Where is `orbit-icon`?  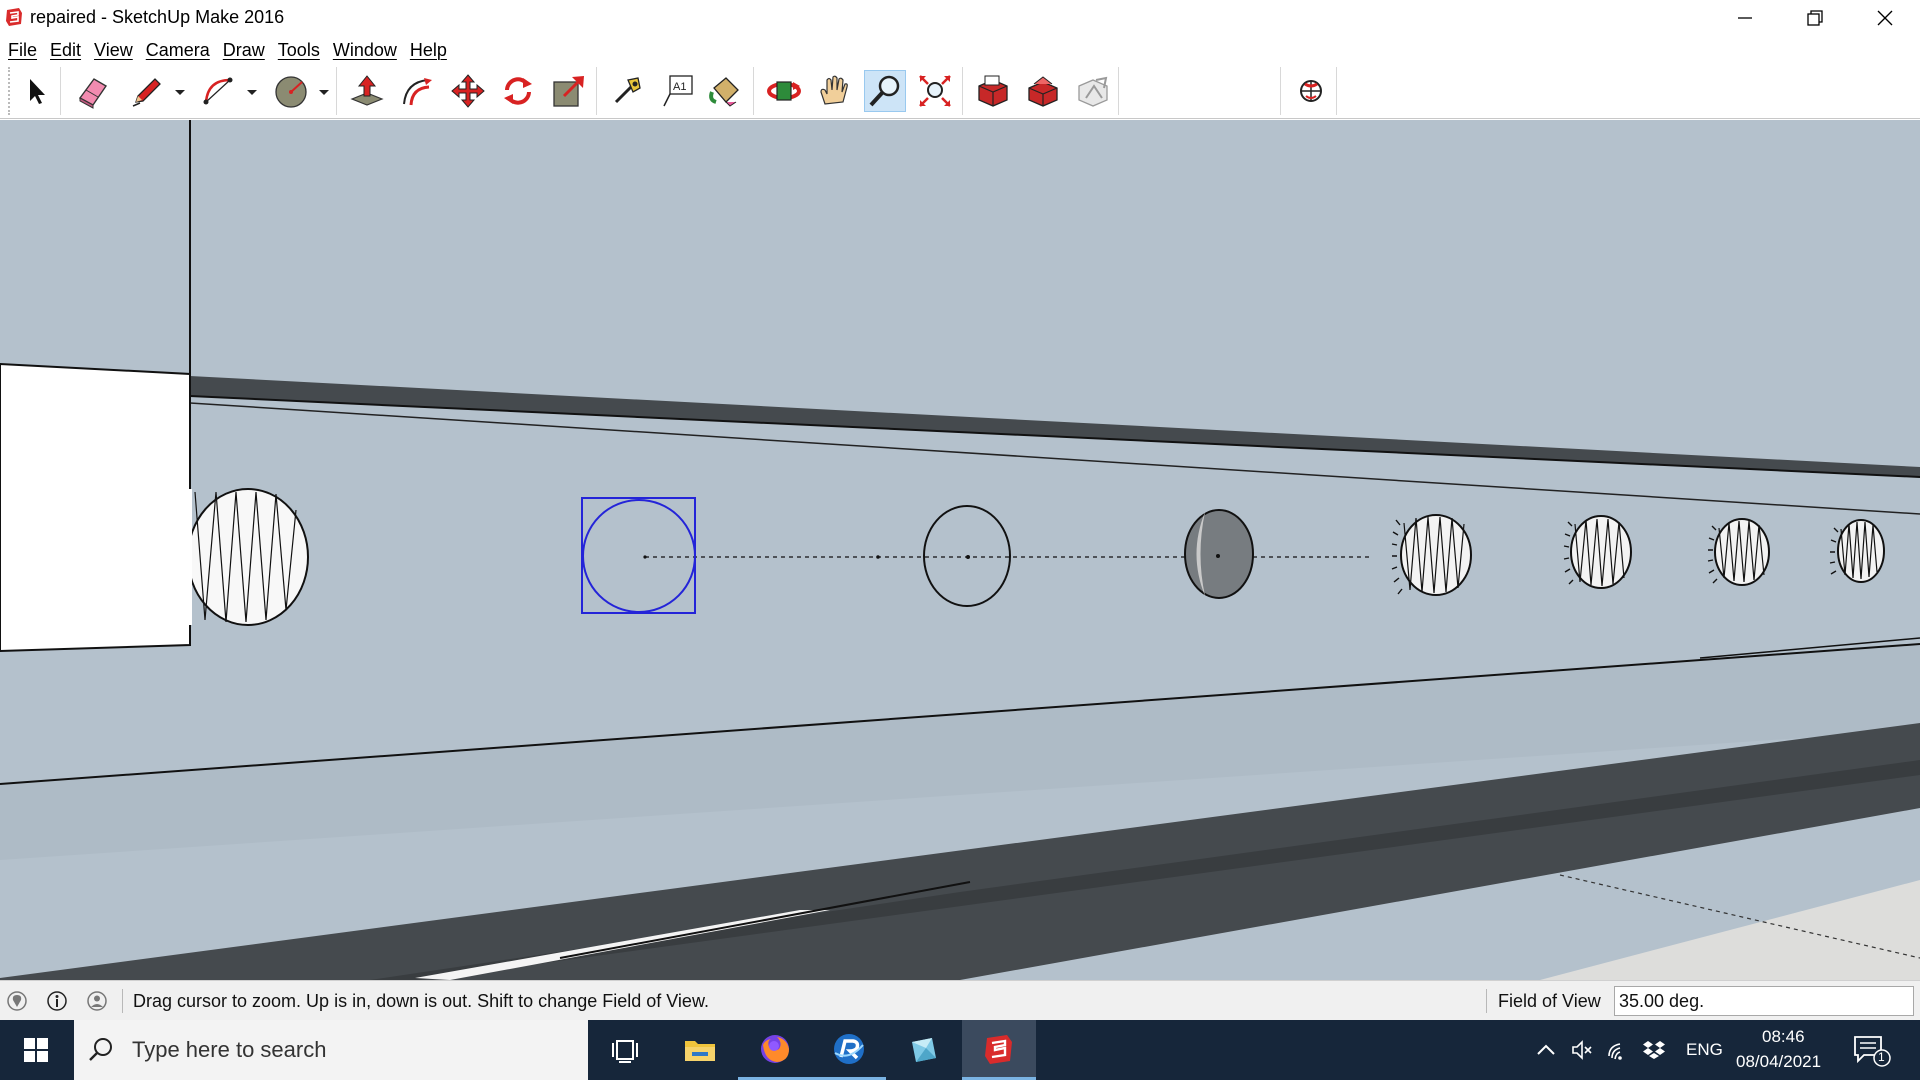
orbit-icon is located at coordinates (784, 91).